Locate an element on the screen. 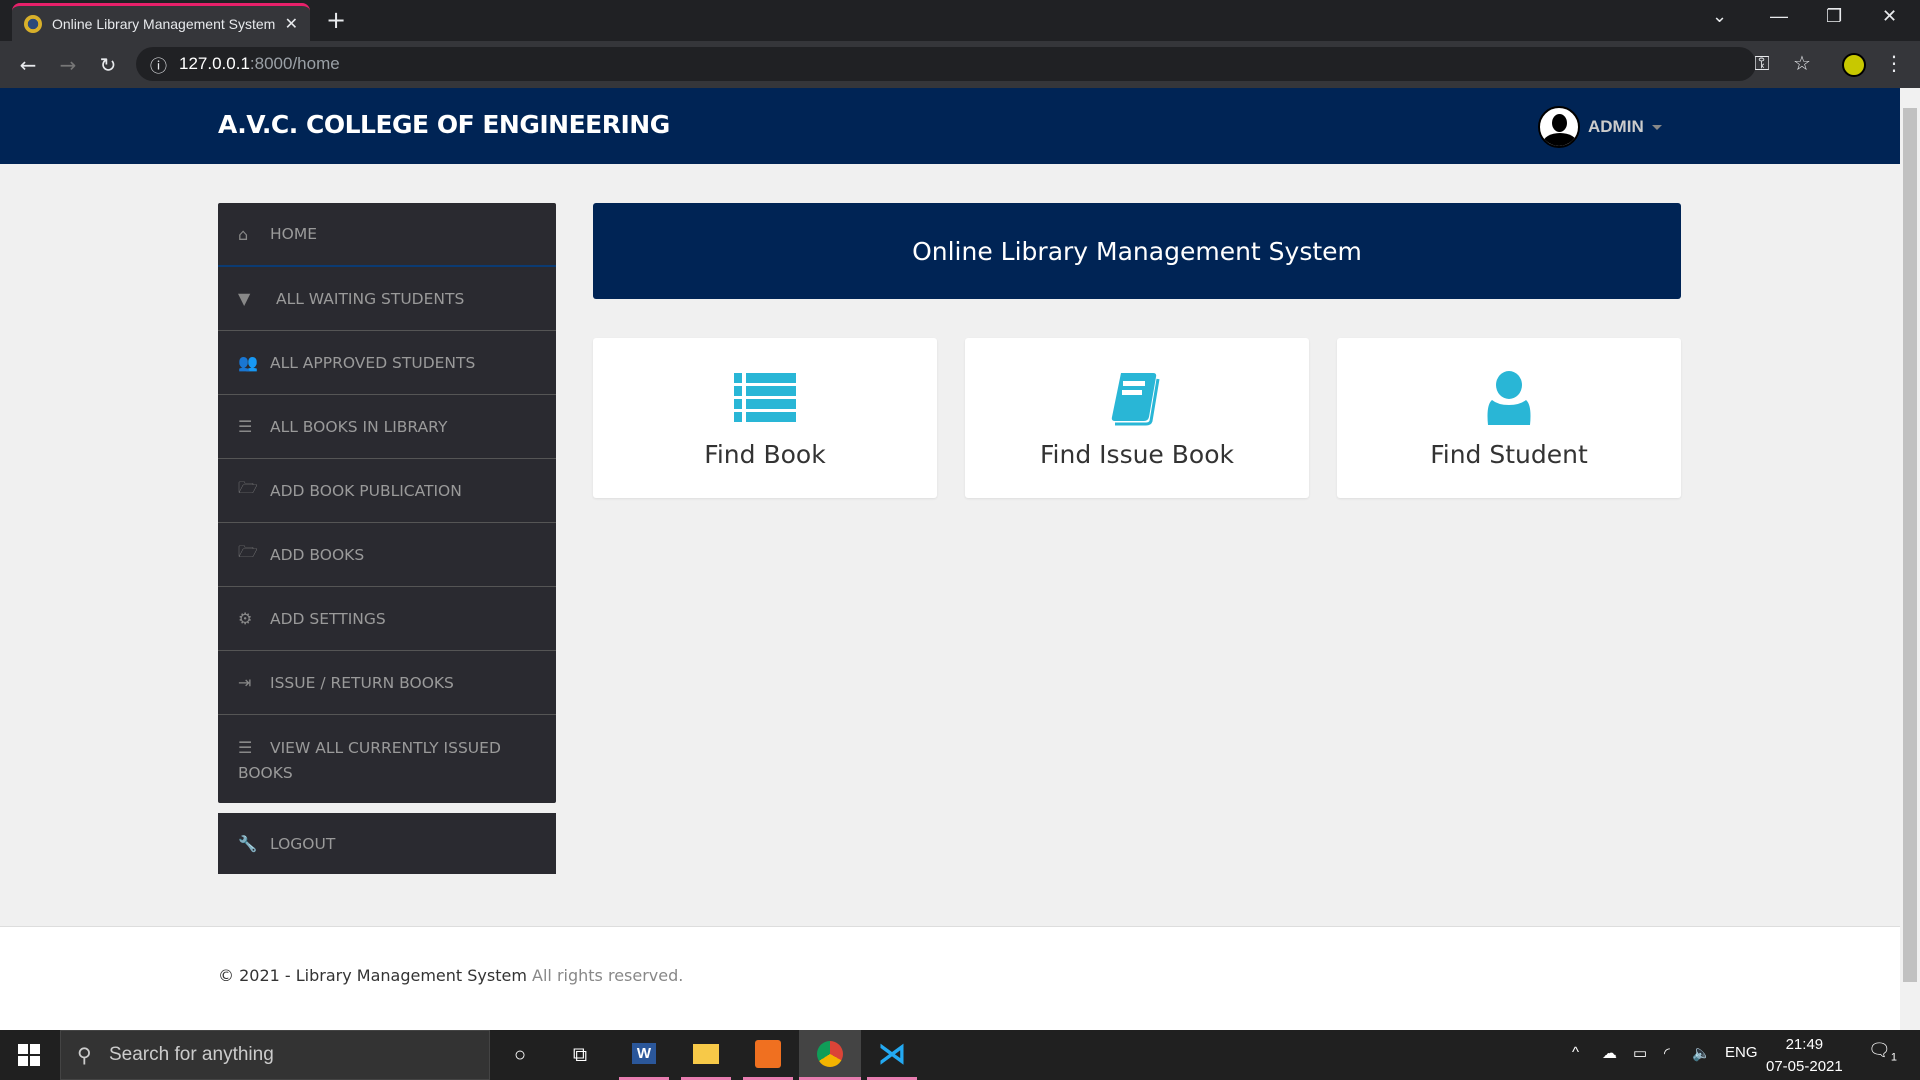 The width and height of the screenshot is (1920, 1080). sidebar-item-issue-return: ⇥ ISSUE / RETURN BOOKS is located at coordinates (387, 683).